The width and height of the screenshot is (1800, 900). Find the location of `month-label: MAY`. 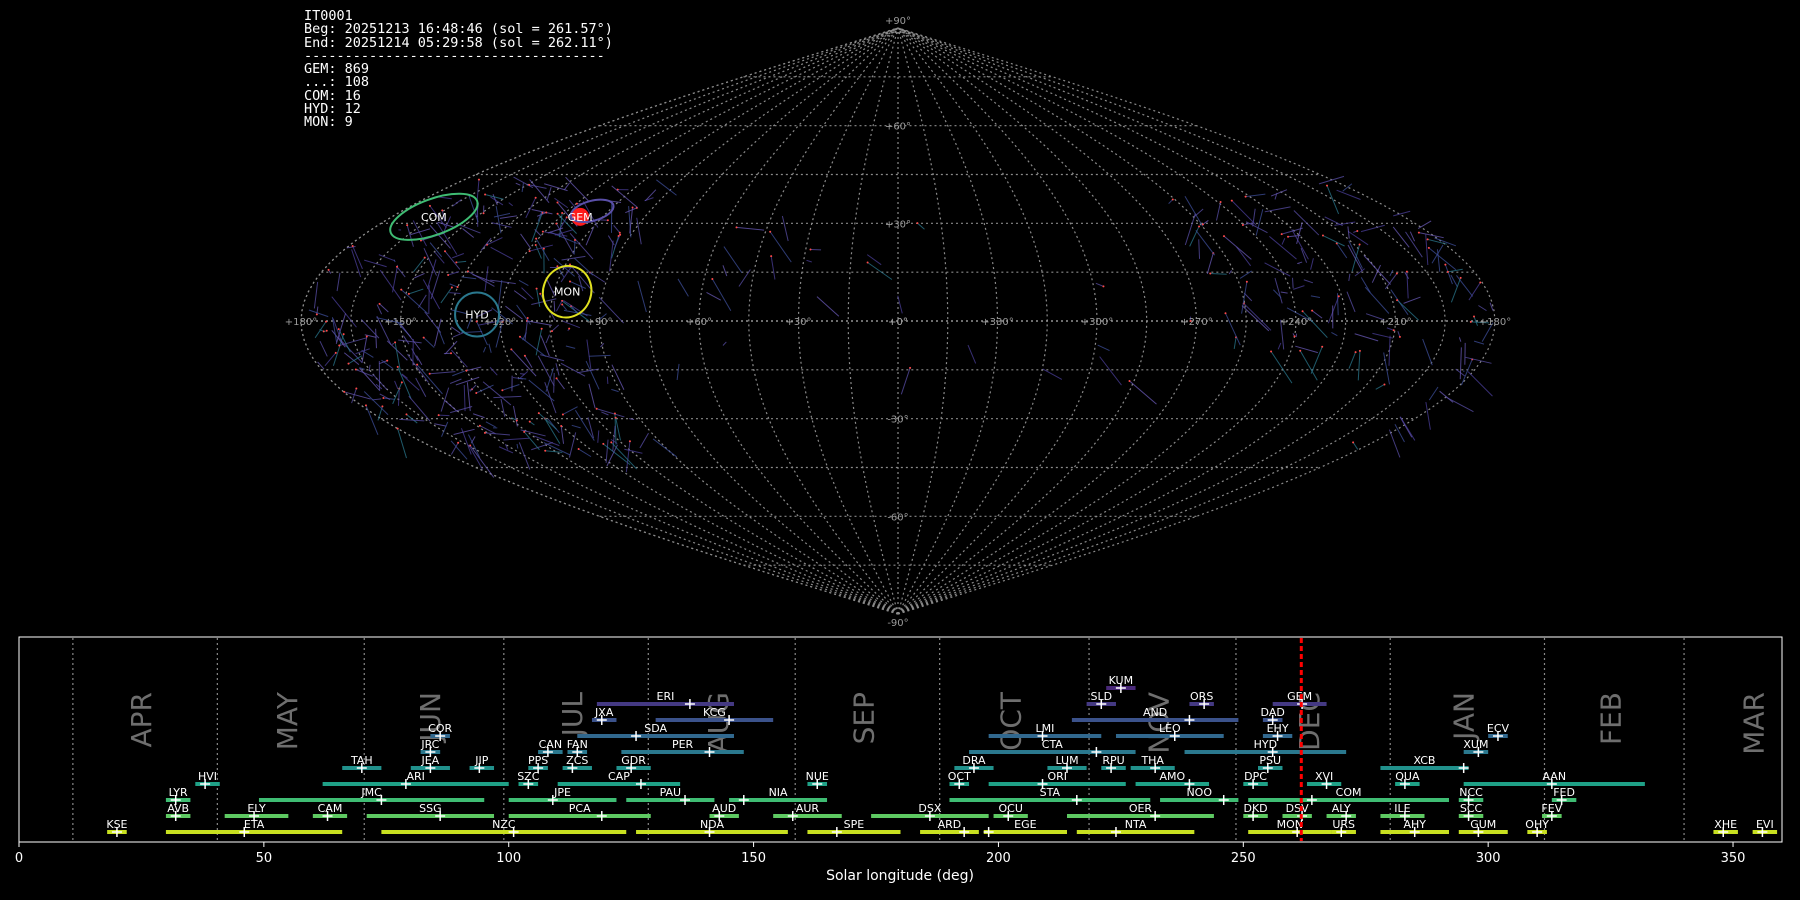

month-label: MAY is located at coordinates (287, 720).